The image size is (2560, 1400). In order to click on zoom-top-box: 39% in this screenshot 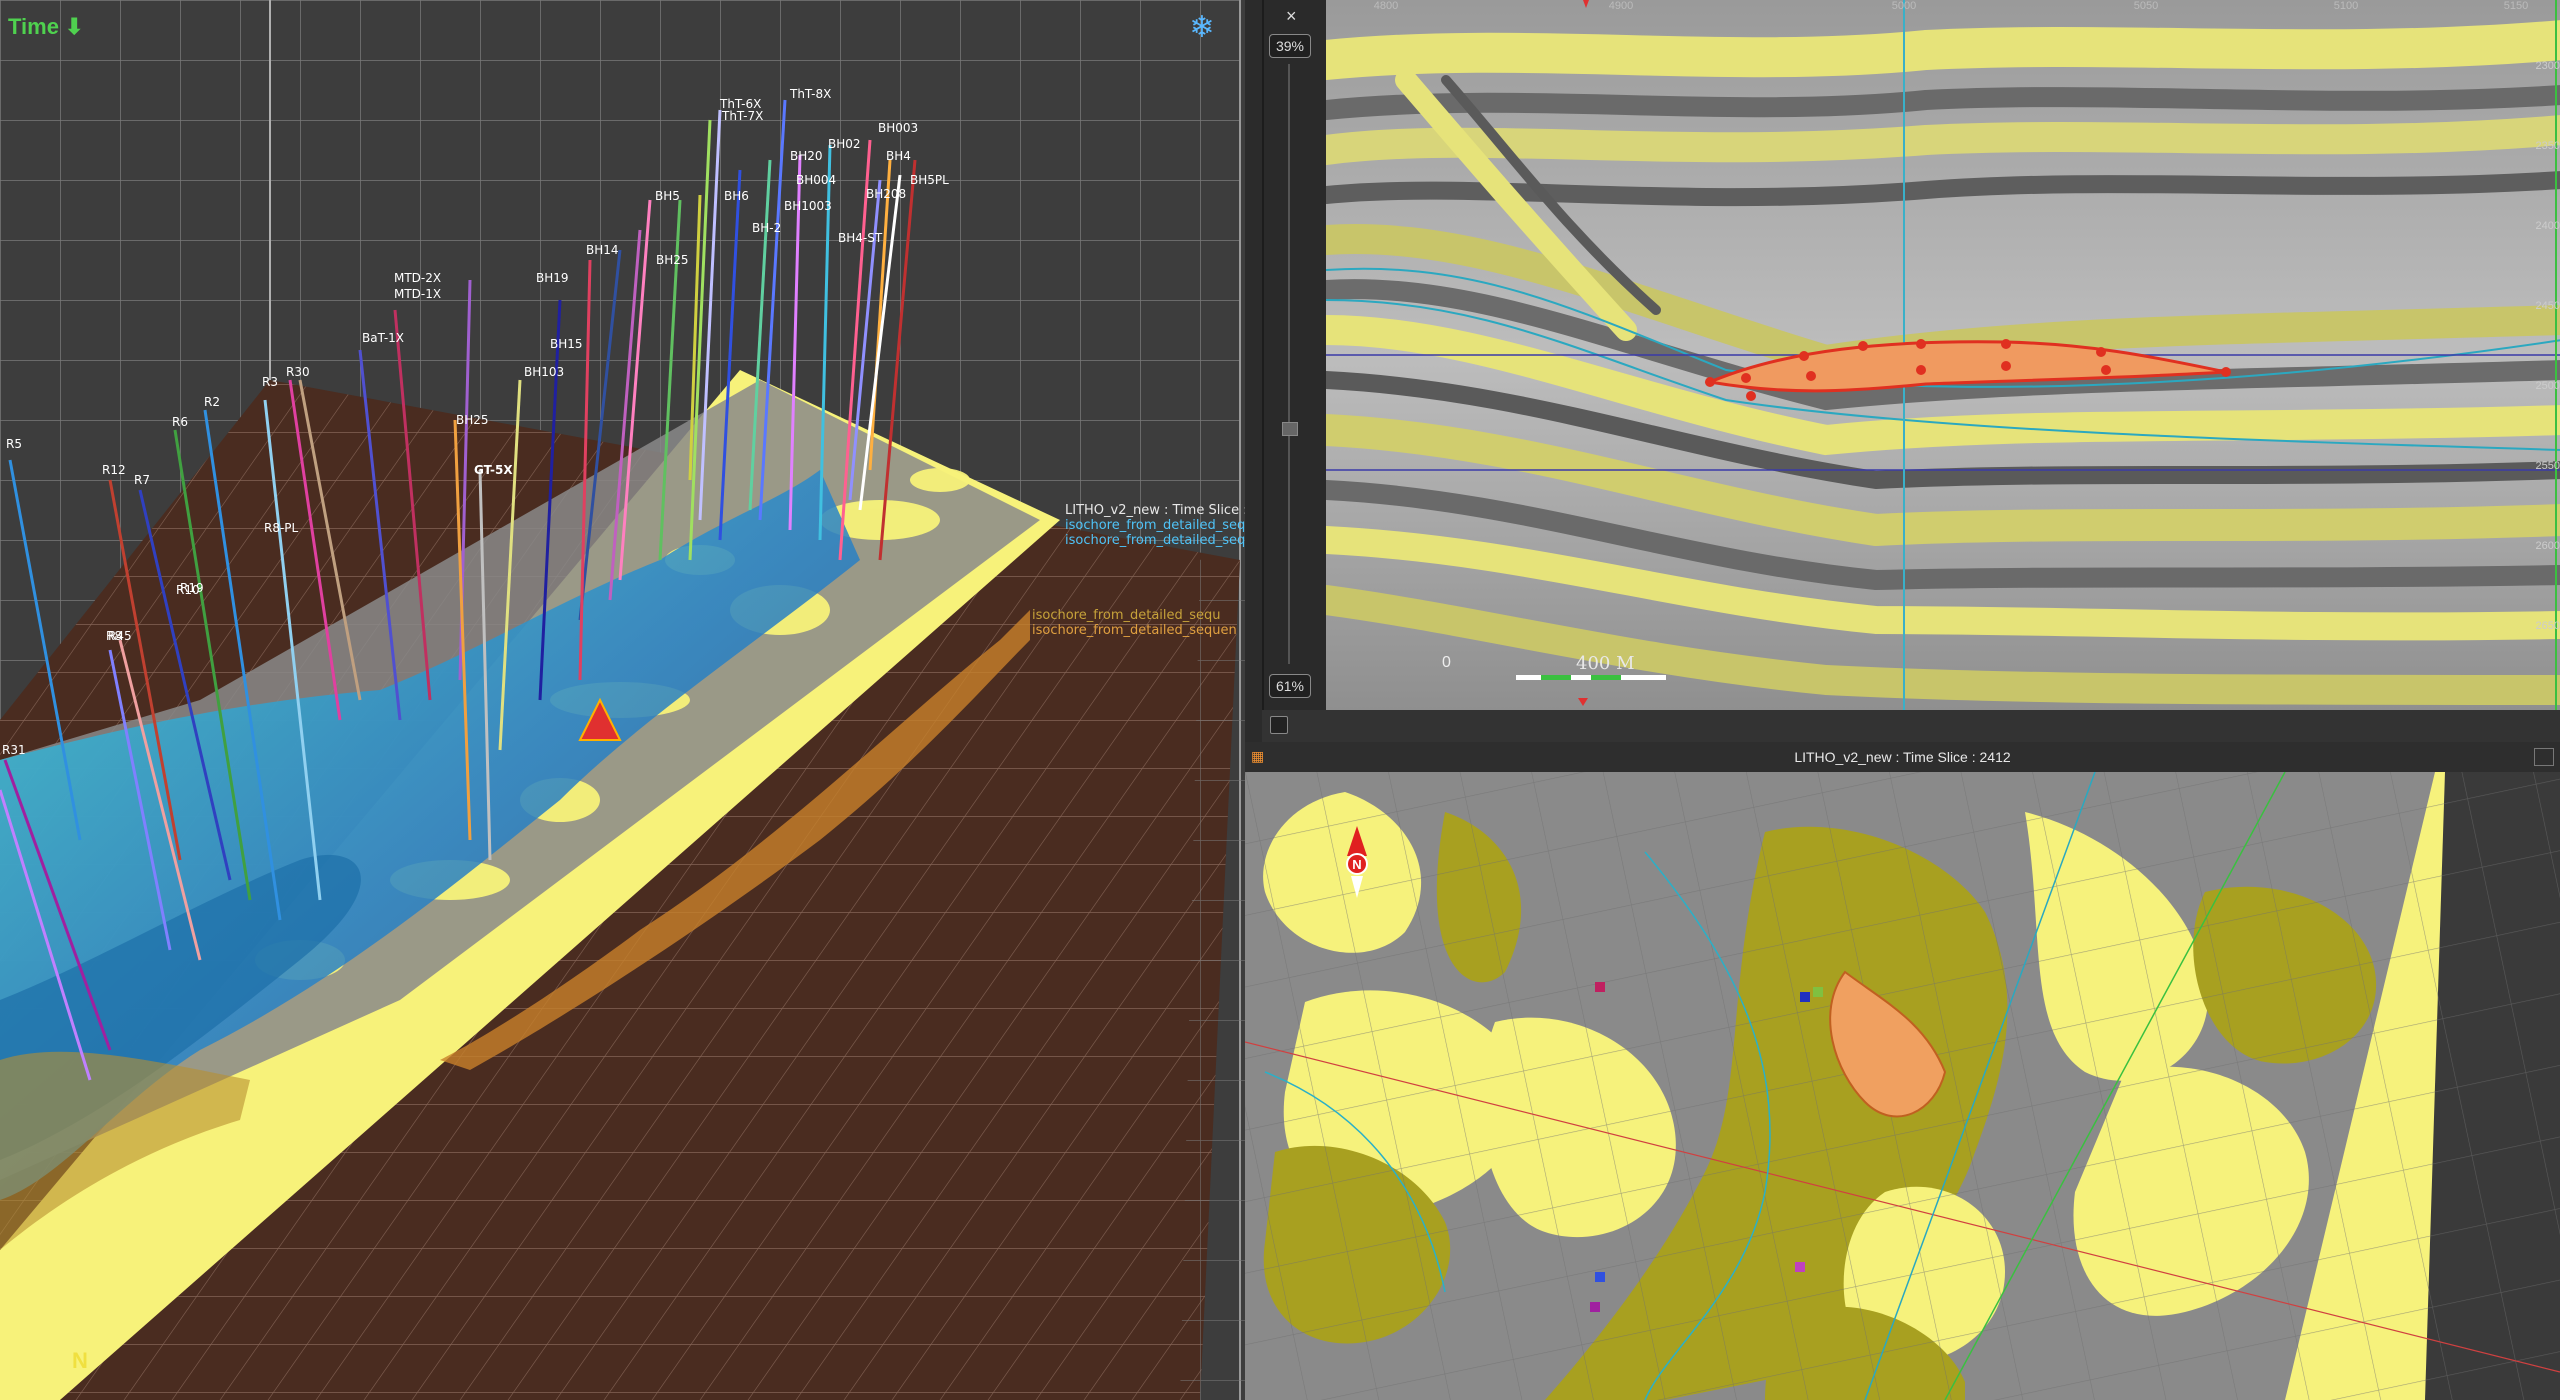, I will do `click(1290, 46)`.